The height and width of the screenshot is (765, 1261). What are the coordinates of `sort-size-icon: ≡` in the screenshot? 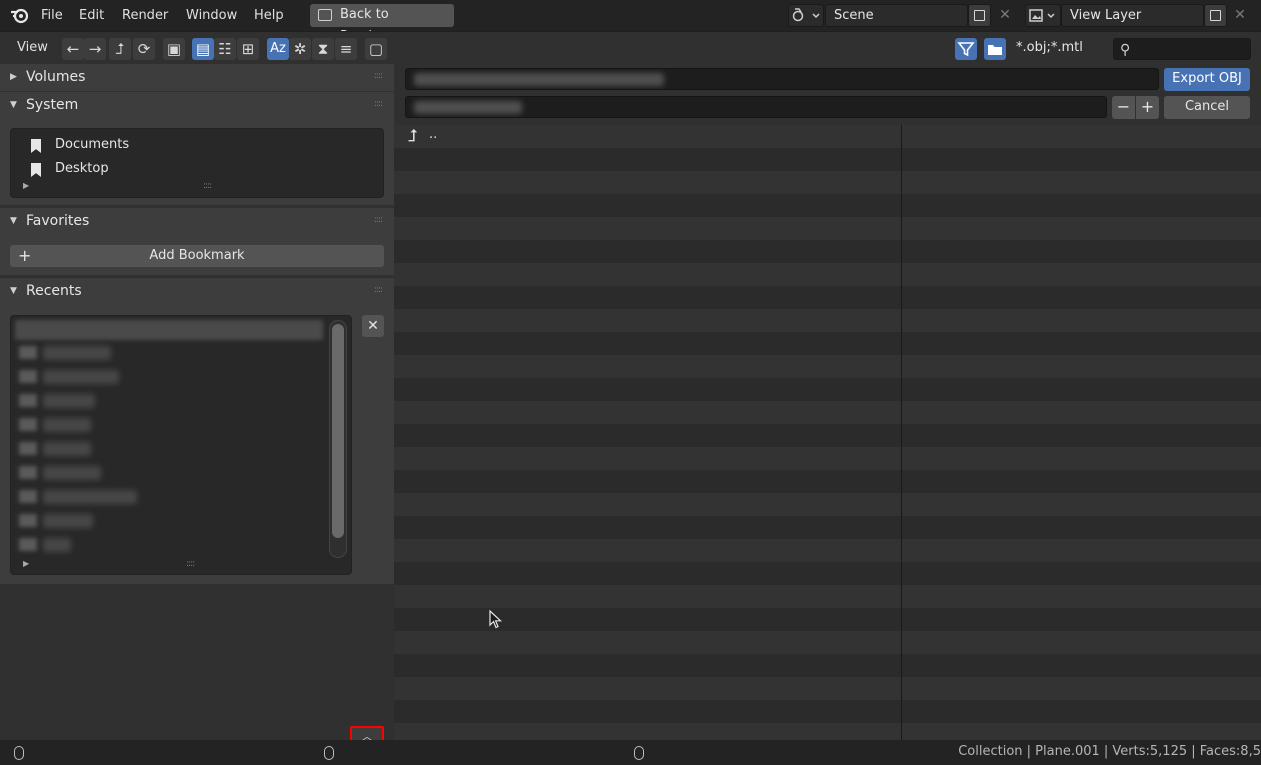 It's located at (346, 49).